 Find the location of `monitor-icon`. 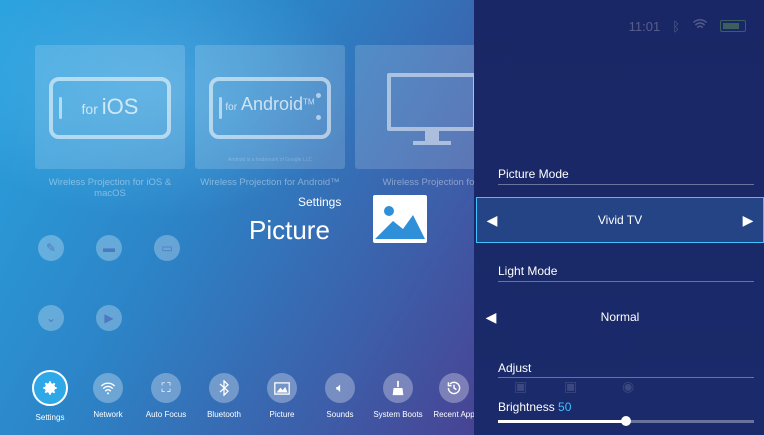

monitor-icon is located at coordinates (432, 102).